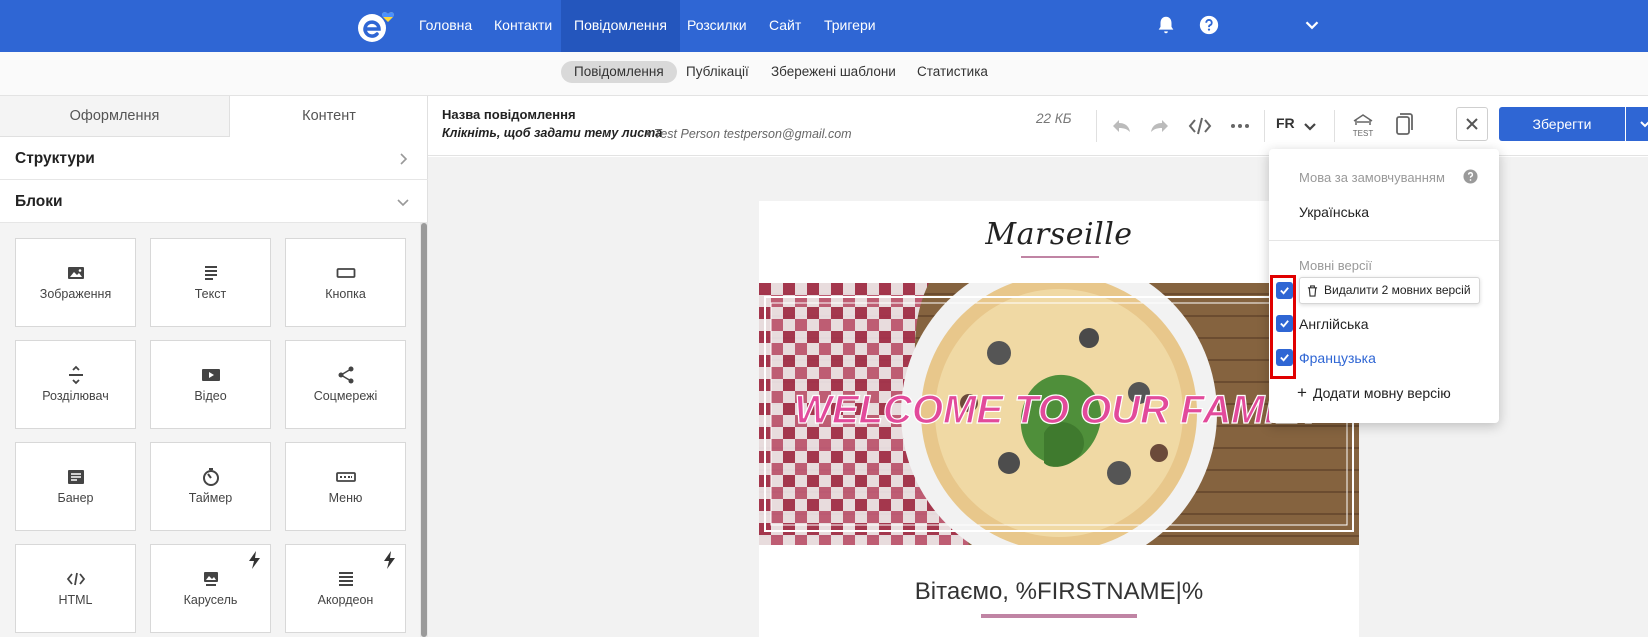 The width and height of the screenshot is (1648, 637). Describe the element at coordinates (1363, 133) in the screenshot. I see `test-label: TEST` at that location.